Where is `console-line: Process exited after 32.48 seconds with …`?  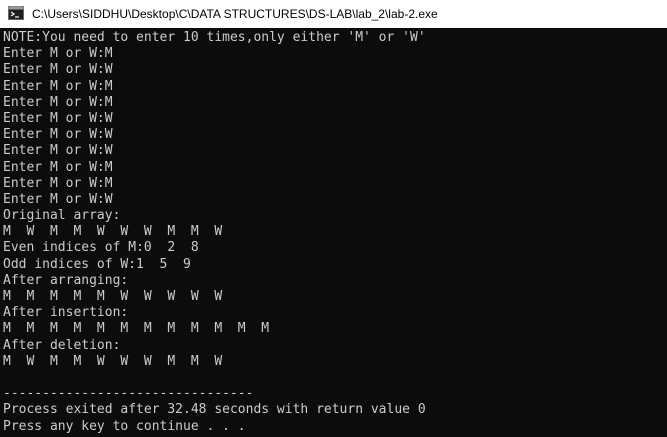 console-line: Process exited after 32.48 seconds with … is located at coordinates (214, 410).